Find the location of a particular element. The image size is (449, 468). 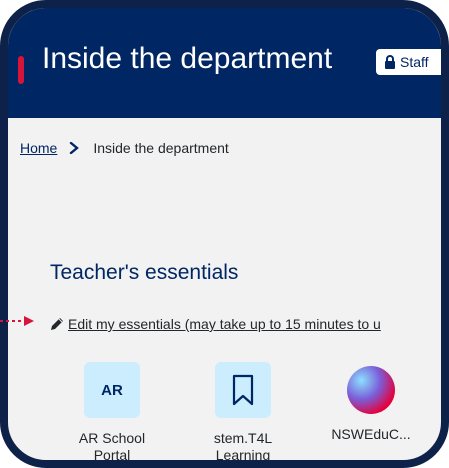

pencil-icon is located at coordinates (57, 324).